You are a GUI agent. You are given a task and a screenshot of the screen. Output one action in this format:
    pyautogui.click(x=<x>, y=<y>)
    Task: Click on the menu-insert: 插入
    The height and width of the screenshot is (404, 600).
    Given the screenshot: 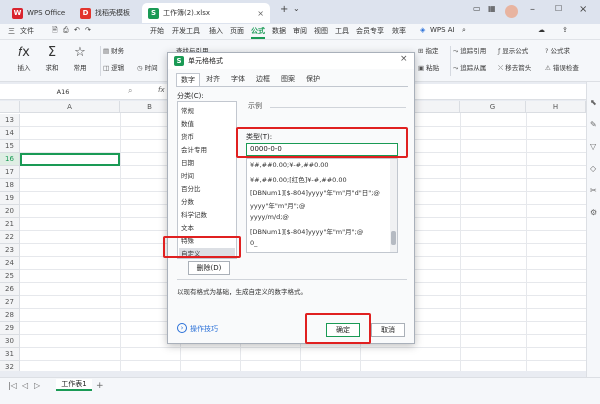 What is the action you would take?
    pyautogui.click(x=216, y=31)
    